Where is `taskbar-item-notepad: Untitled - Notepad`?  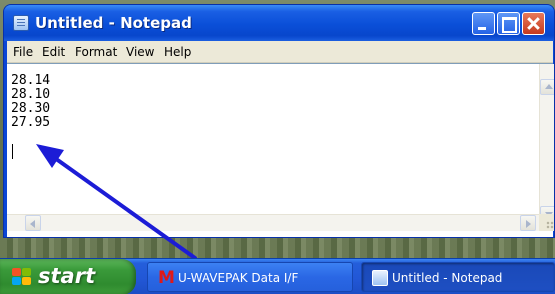 taskbar-item-notepad: Untitled - Notepad is located at coordinates (458, 277).